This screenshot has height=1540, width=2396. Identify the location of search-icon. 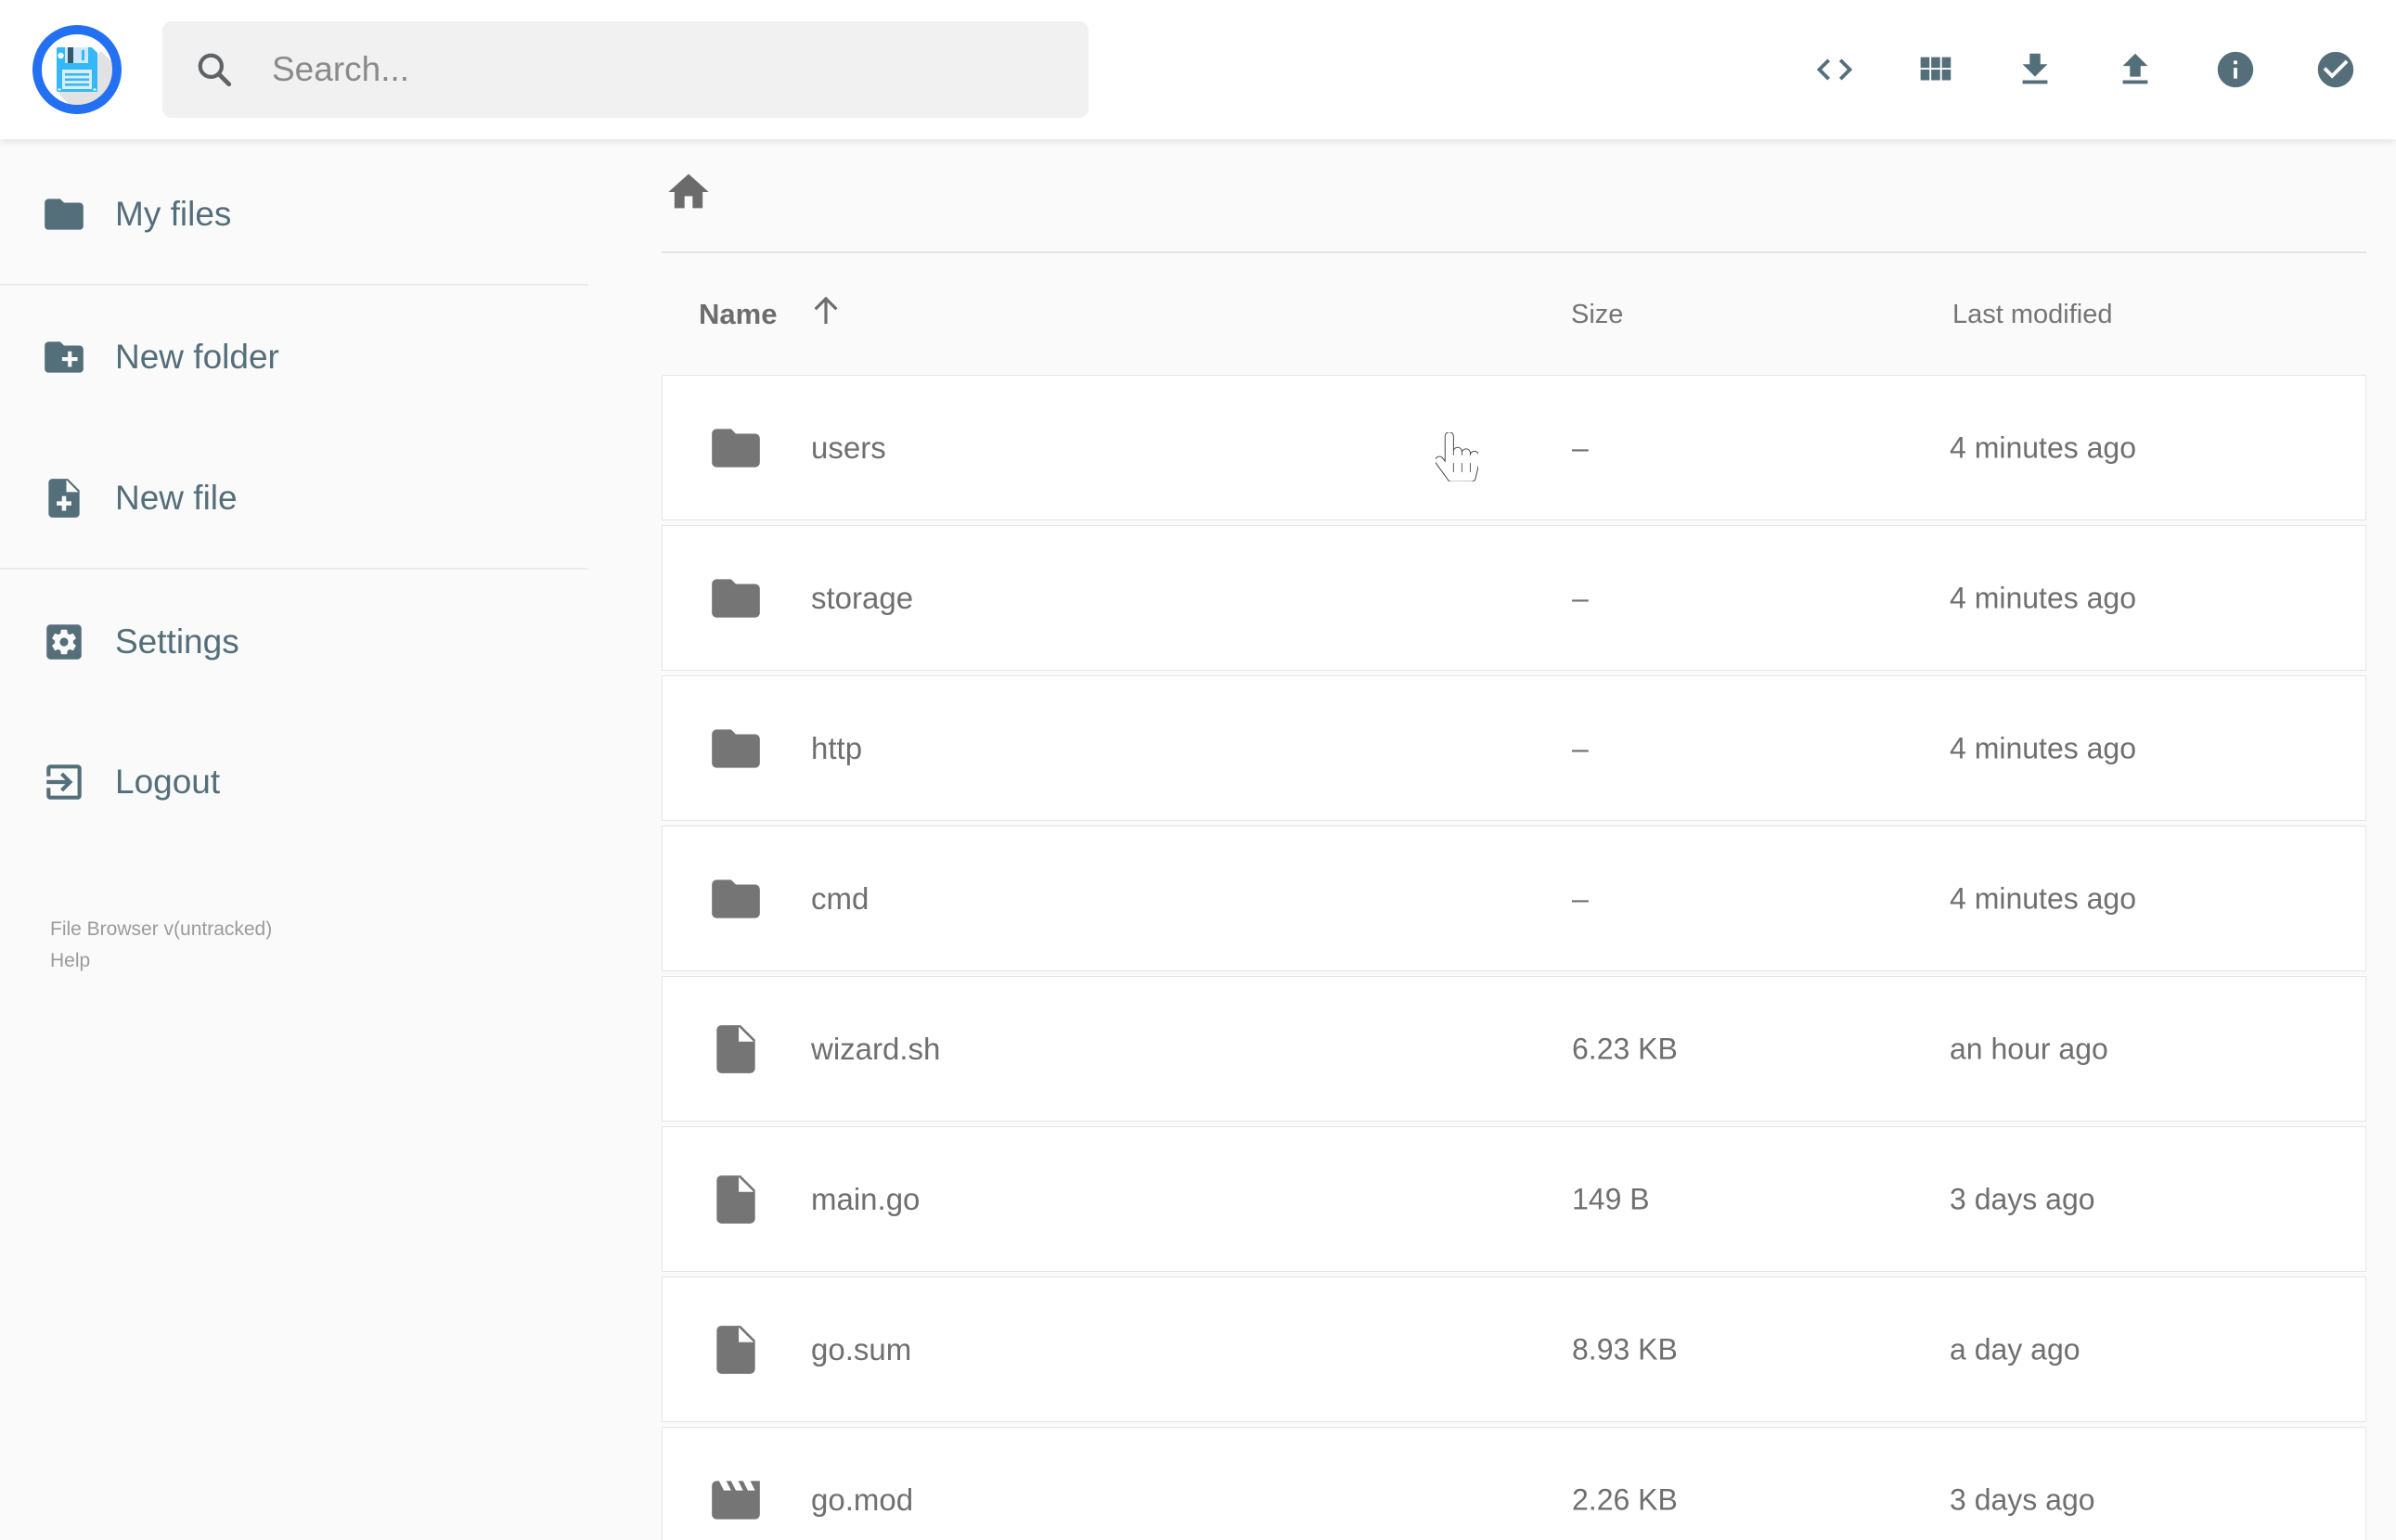
(215, 70).